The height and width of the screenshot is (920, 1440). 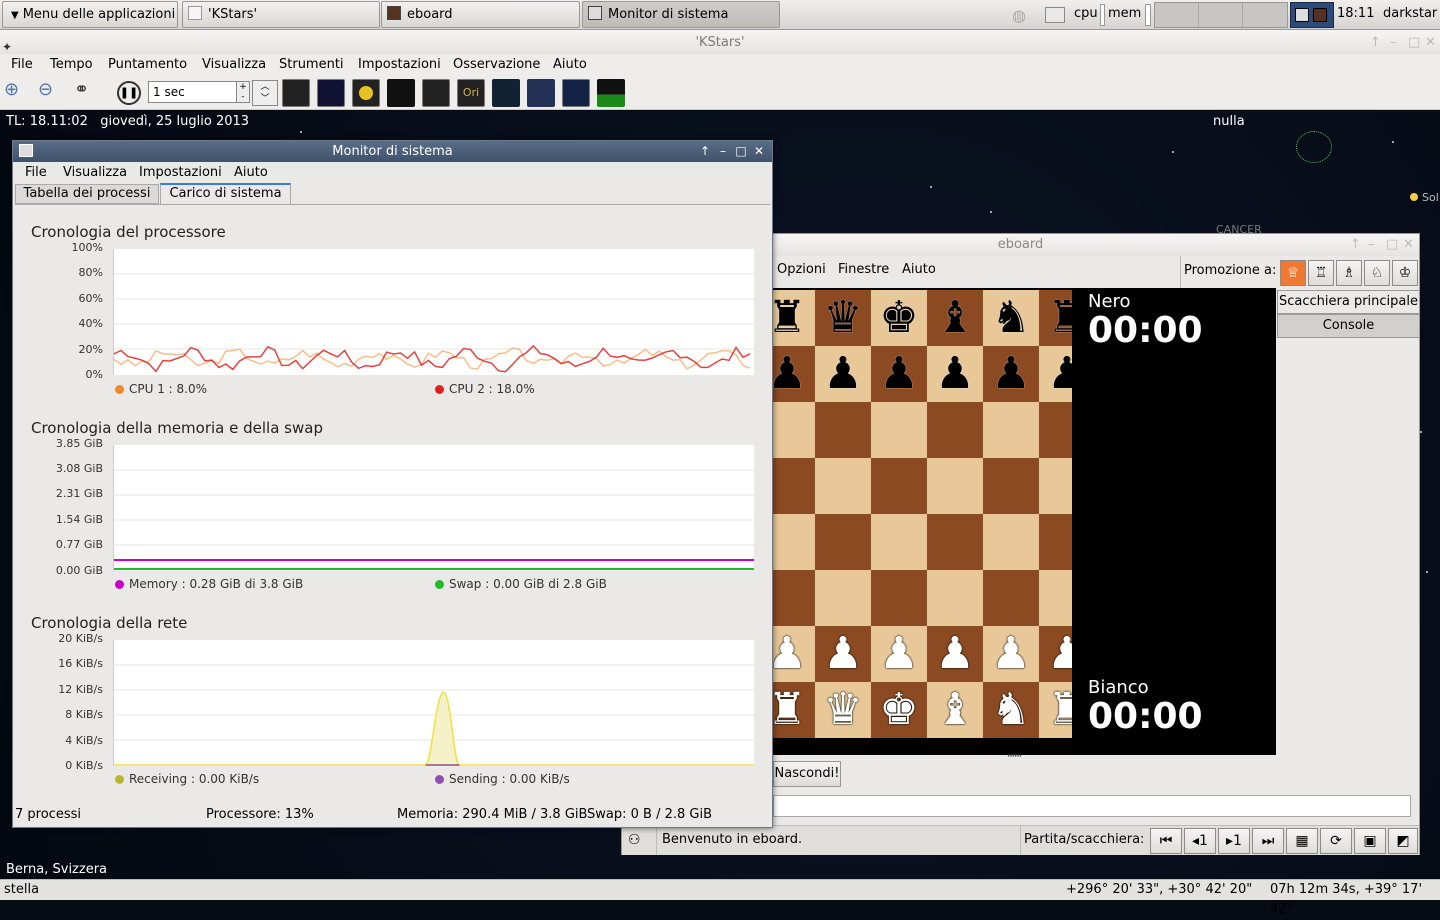 I want to click on white-king-icon: ♚, so click(x=899, y=710).